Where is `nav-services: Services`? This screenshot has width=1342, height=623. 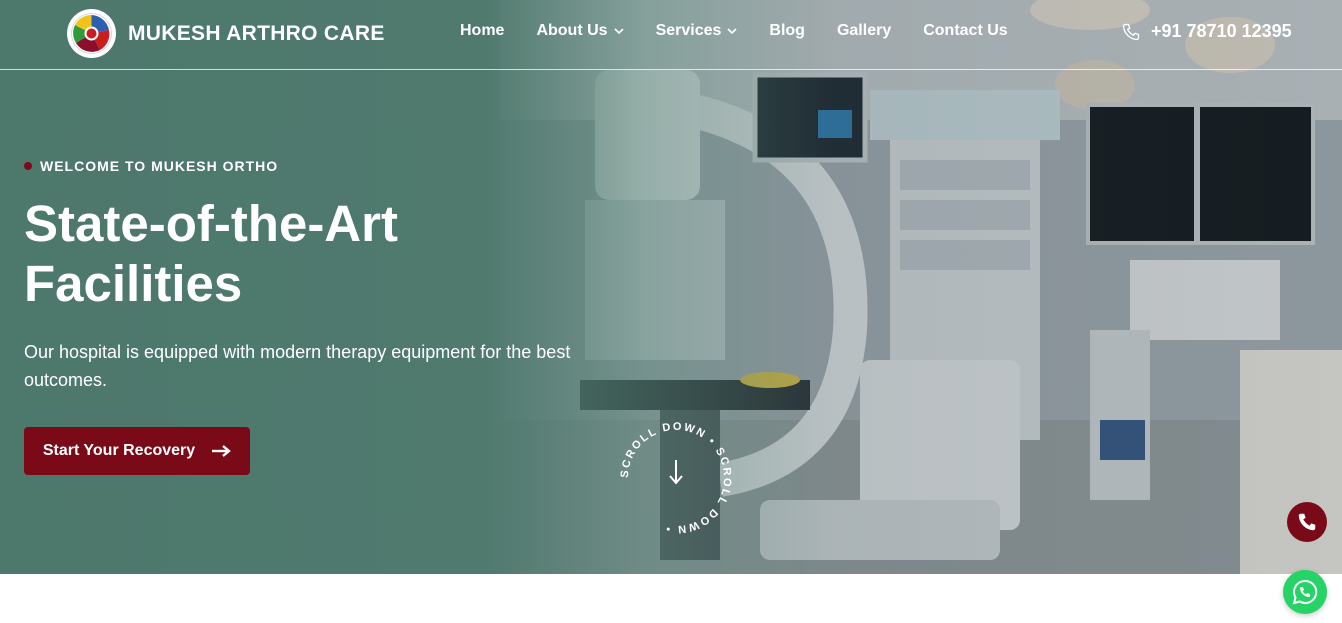
nav-services: Services is located at coordinates (697, 31).